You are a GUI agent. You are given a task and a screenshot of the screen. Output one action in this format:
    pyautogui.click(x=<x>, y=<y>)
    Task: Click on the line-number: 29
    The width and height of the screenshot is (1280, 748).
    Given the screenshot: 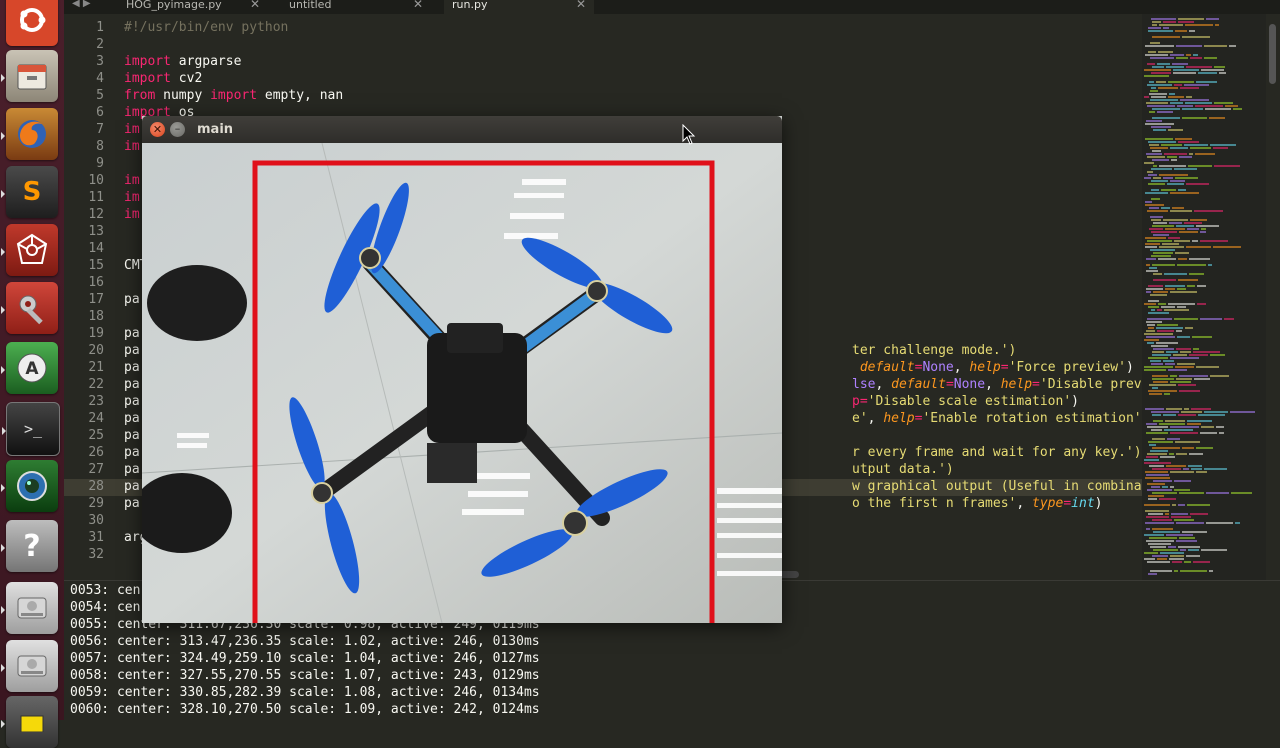 What is the action you would take?
    pyautogui.click(x=84, y=503)
    